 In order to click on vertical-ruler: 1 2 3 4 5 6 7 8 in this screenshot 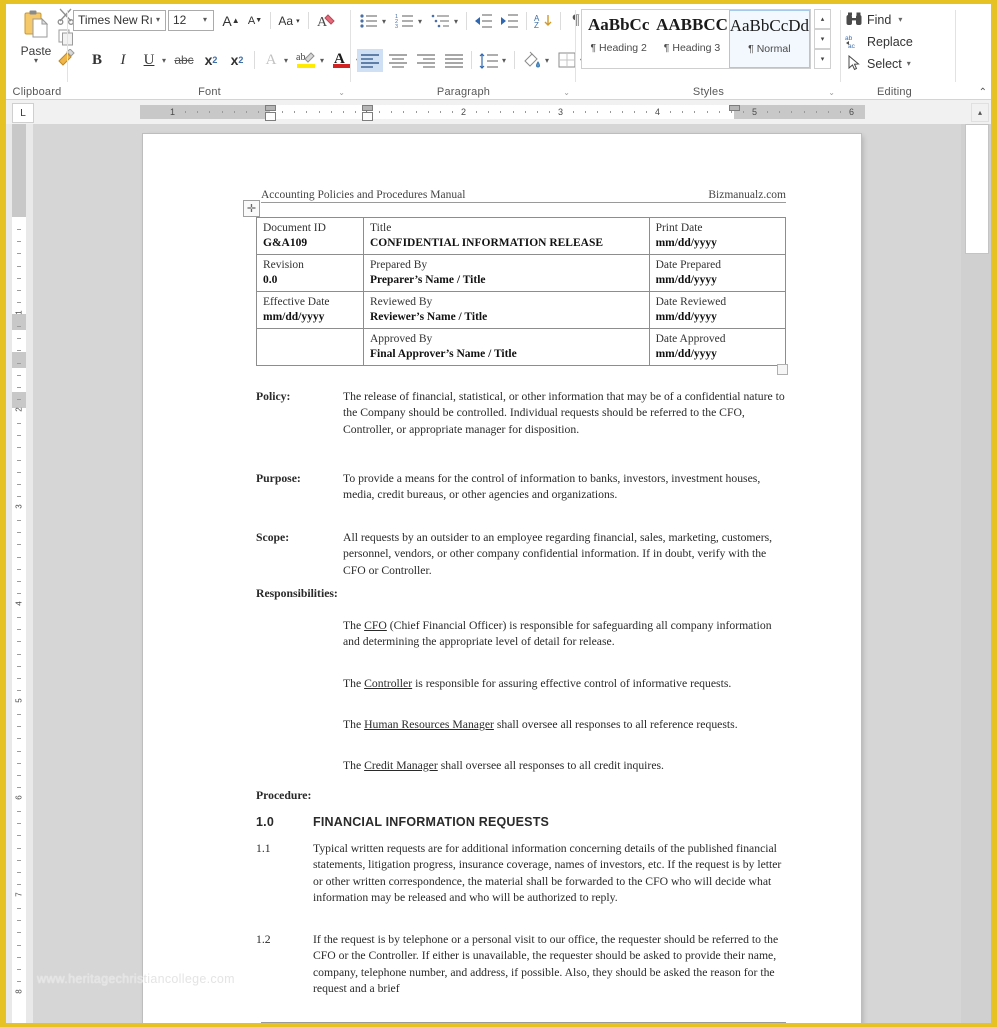, I will do `click(20, 573)`.